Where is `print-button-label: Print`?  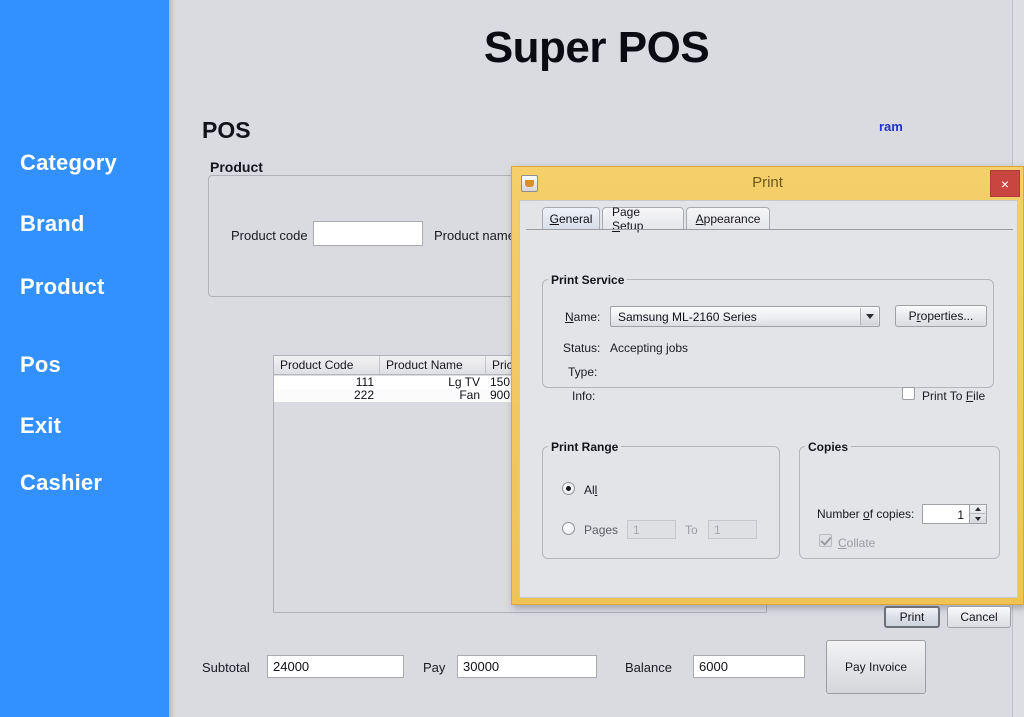
print-button-label: Print is located at coordinates (912, 617).